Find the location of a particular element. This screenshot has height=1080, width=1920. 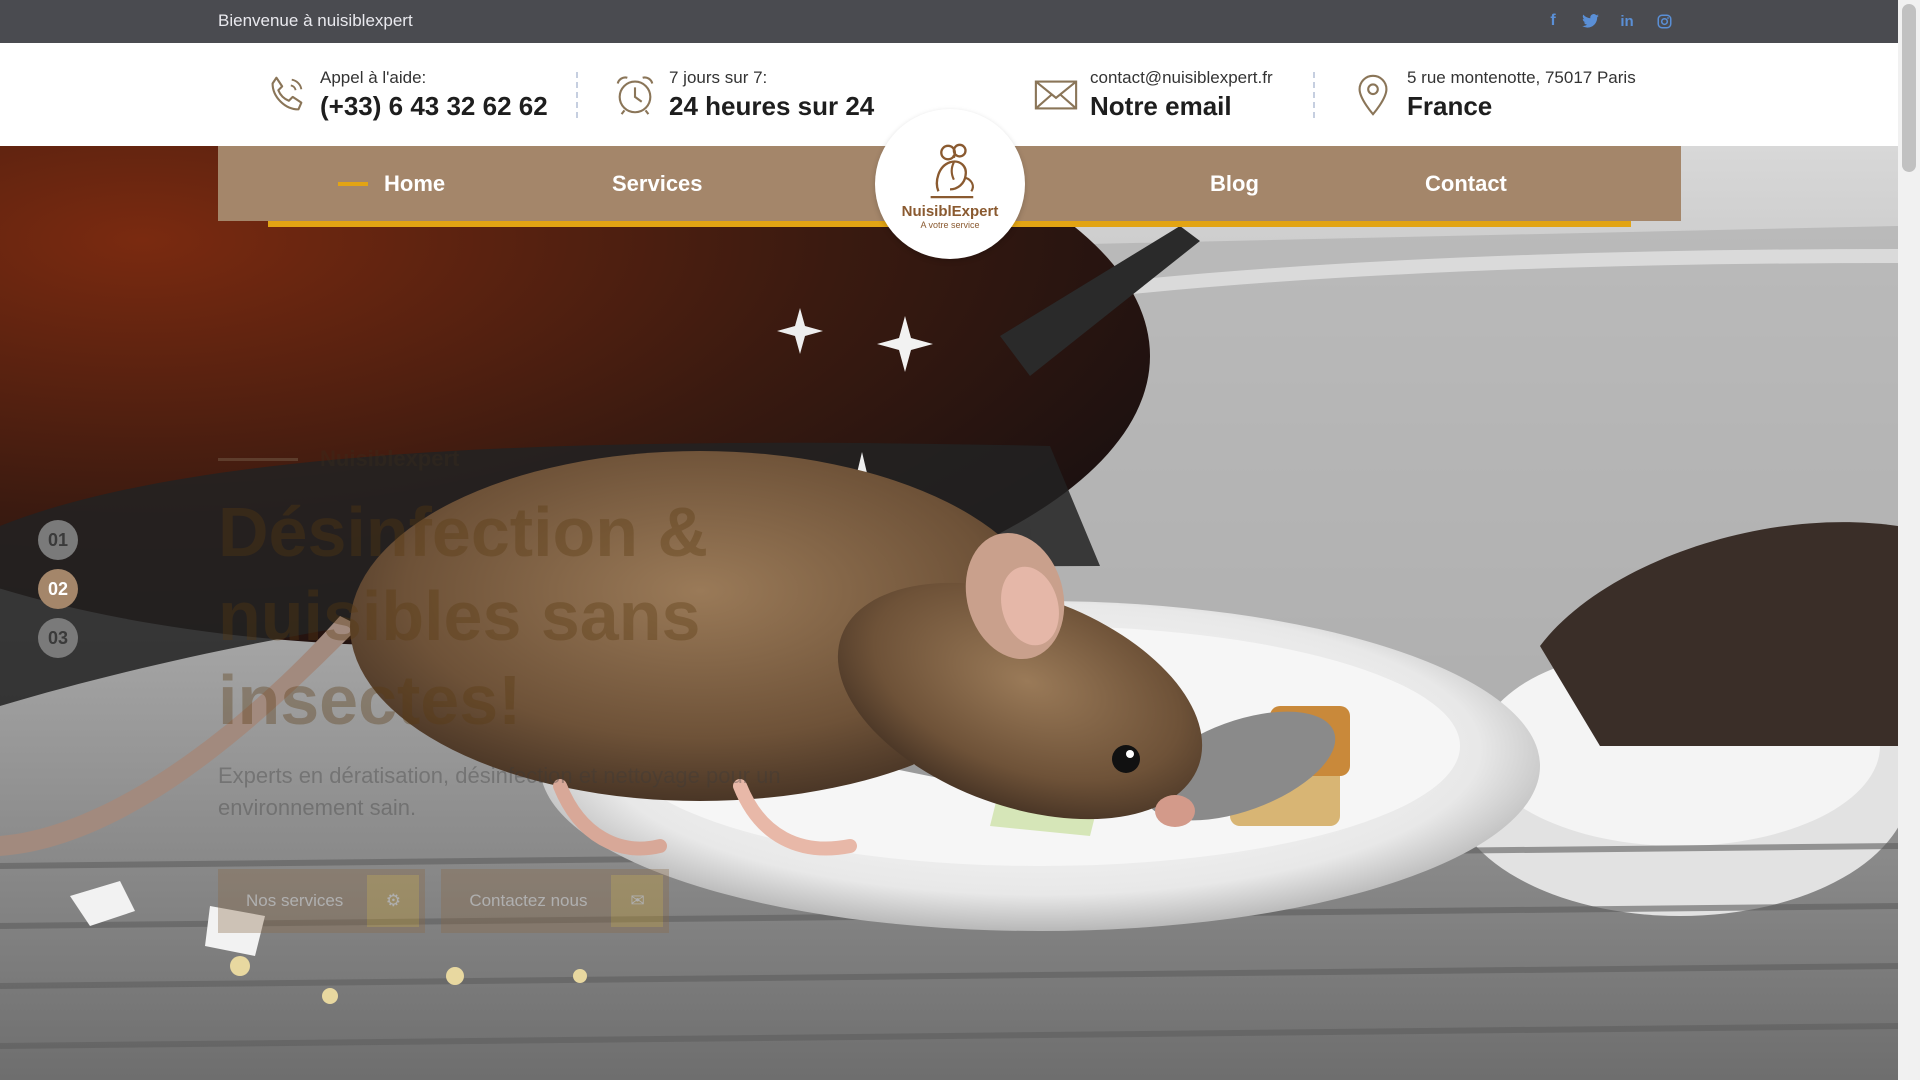

hero-eyebrow: Nuisiblexpert is located at coordinates (528, 459).